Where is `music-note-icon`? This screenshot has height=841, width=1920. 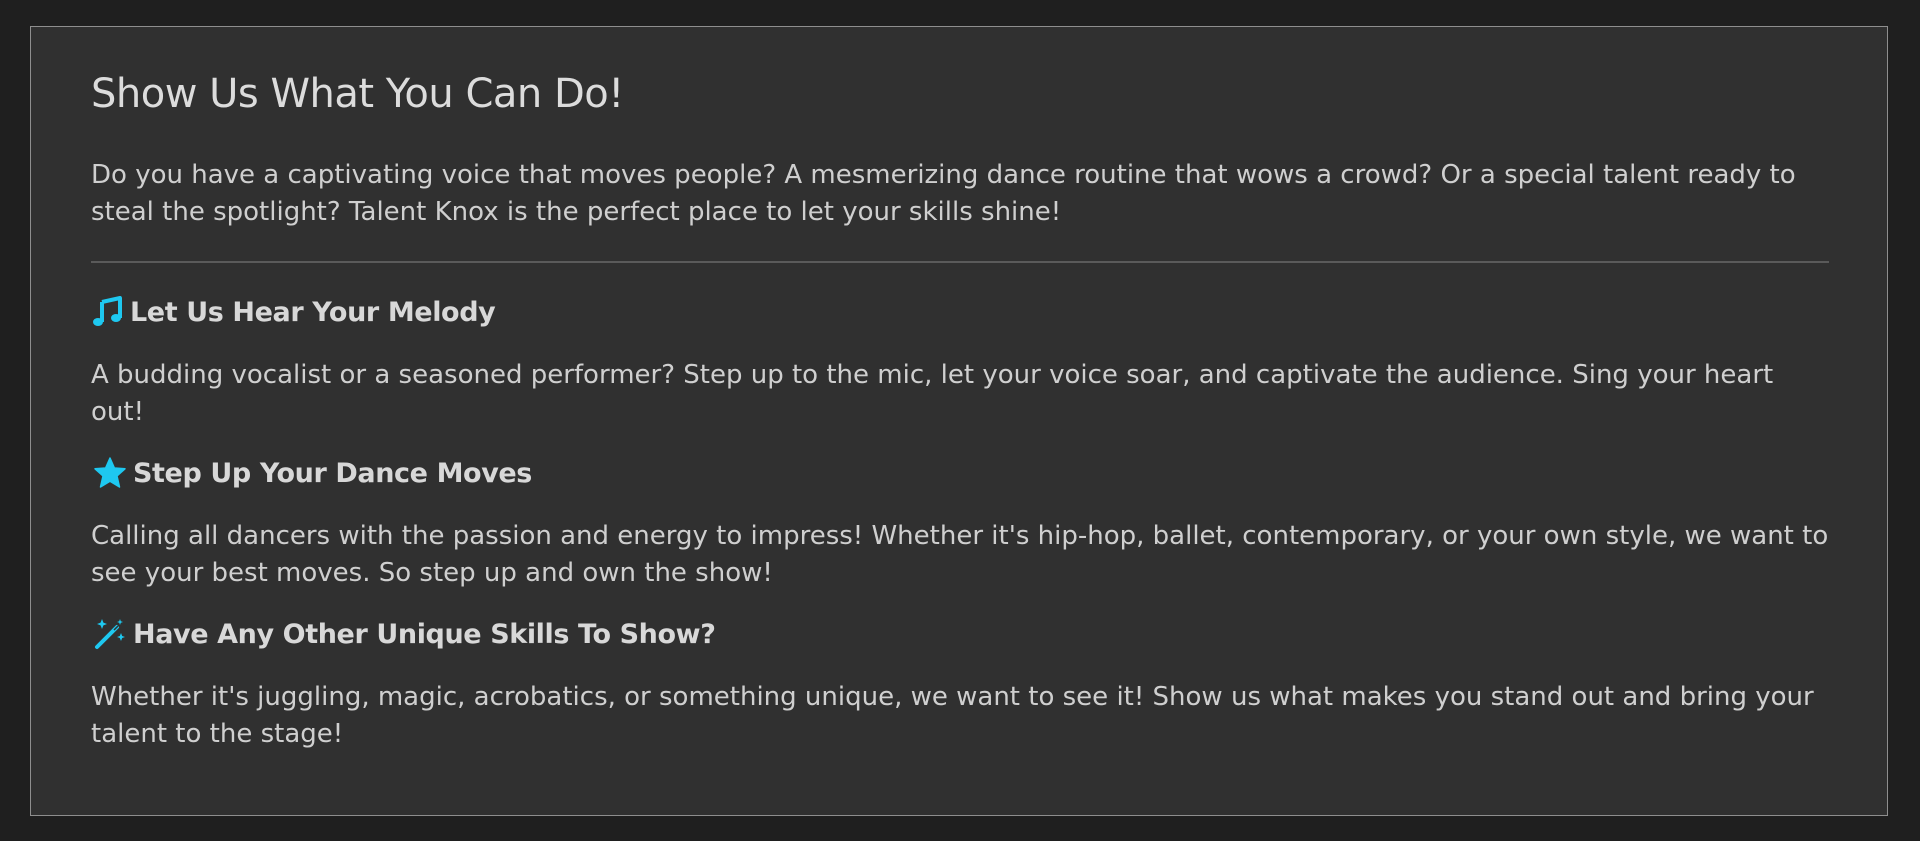
music-note-icon is located at coordinates (108, 312).